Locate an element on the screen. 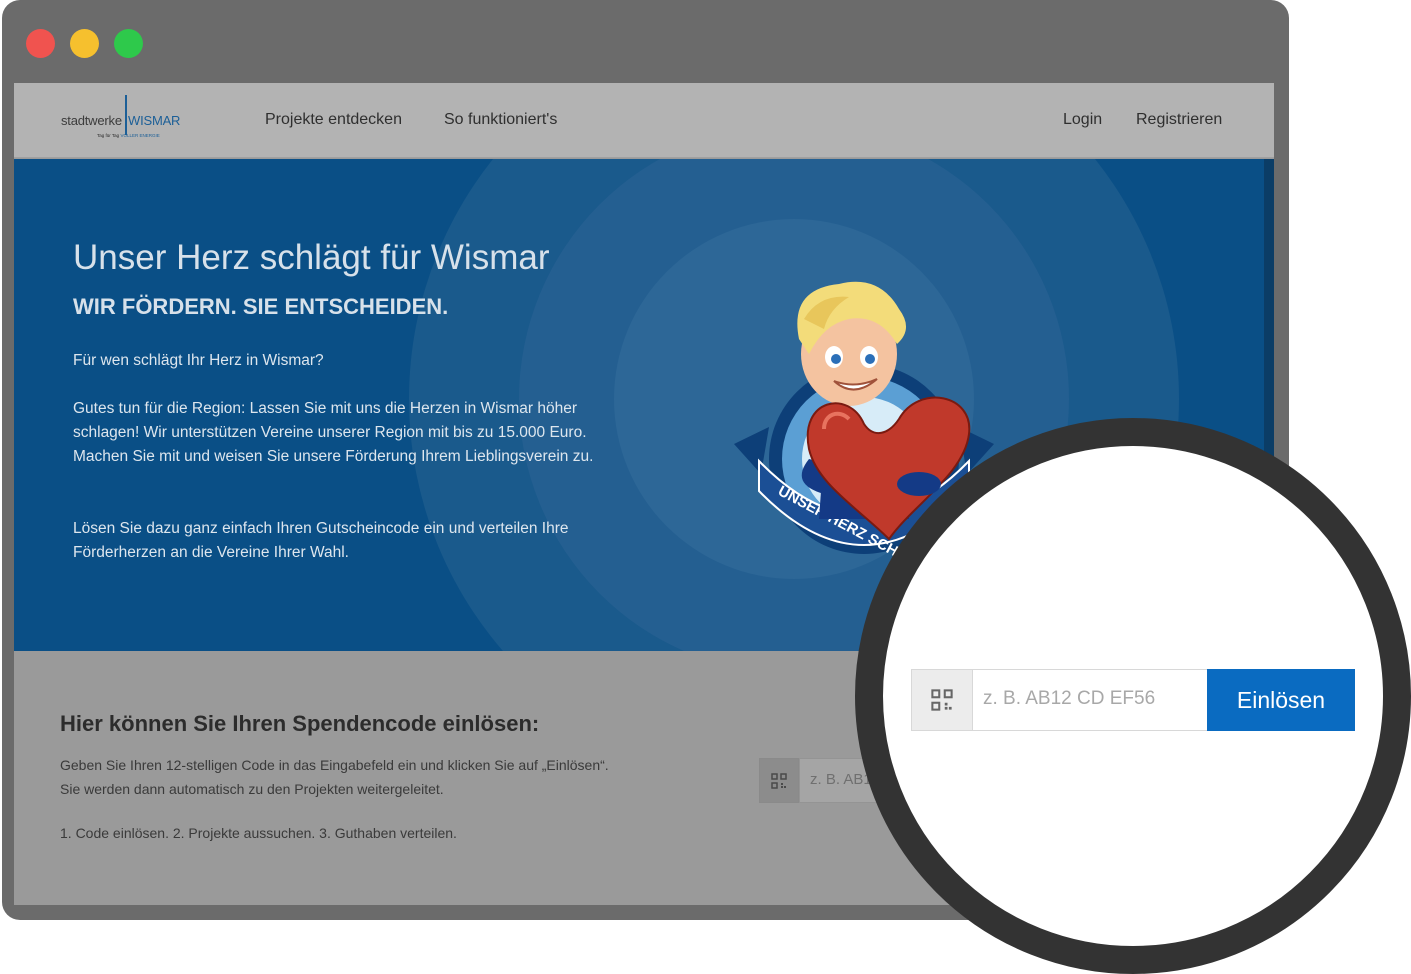 Image resolution: width=1411 pixels, height=974 pixels. logo-tagline: Tag für Tag VOLLER ENERGIE is located at coordinates (128, 135).